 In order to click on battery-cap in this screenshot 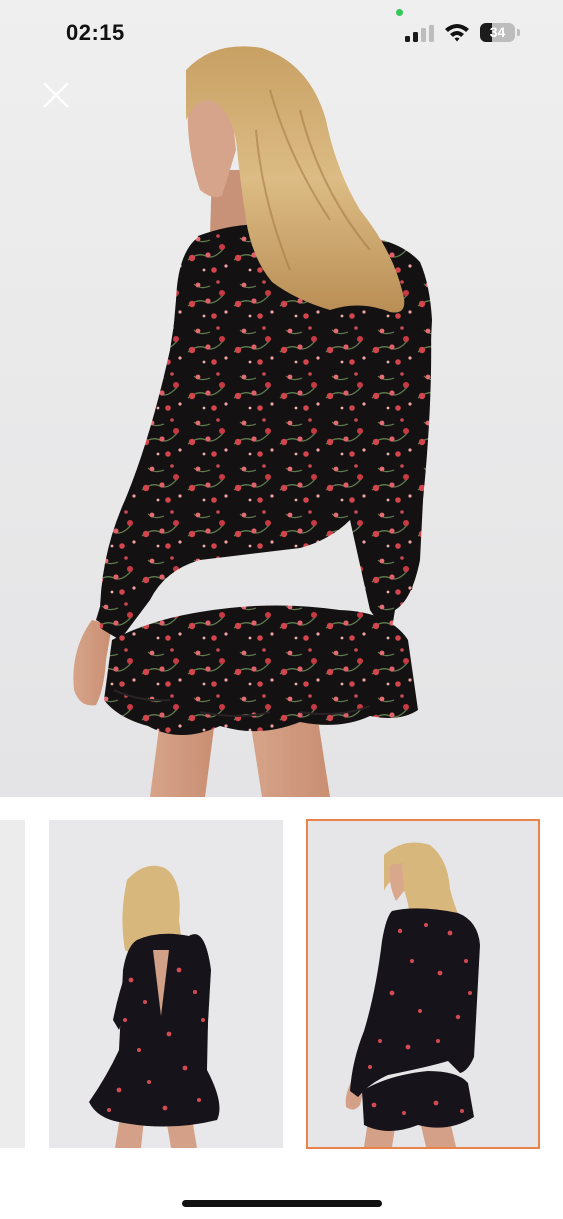, I will do `click(518, 32)`.